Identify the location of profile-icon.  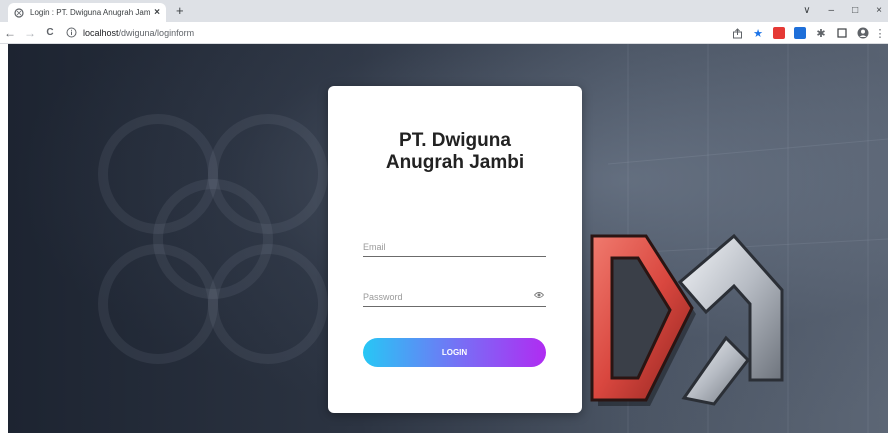
(863, 33).